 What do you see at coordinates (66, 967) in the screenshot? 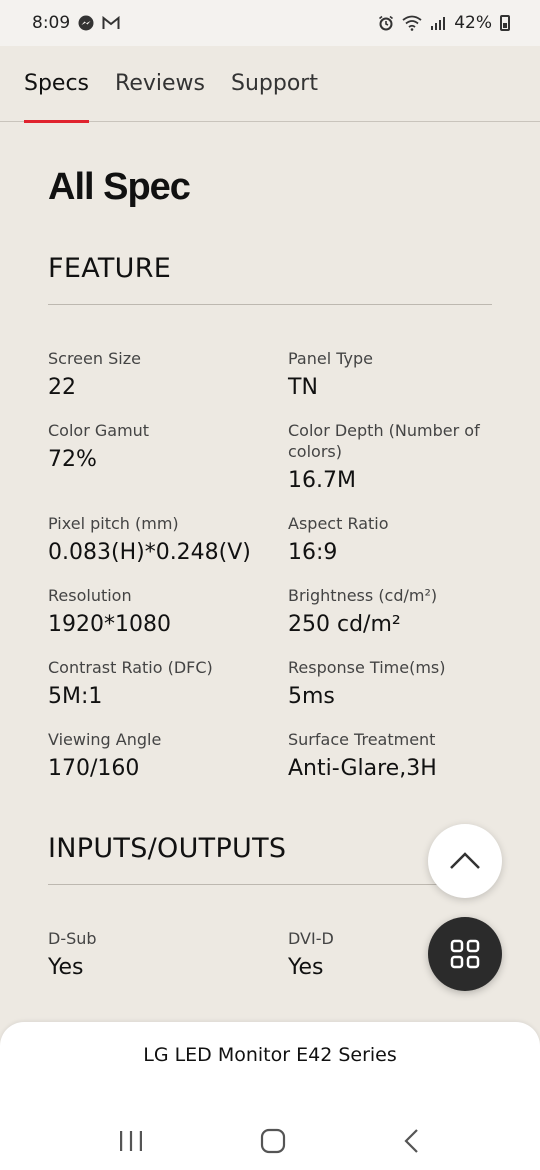
I see `spec-value: Yes` at bounding box center [66, 967].